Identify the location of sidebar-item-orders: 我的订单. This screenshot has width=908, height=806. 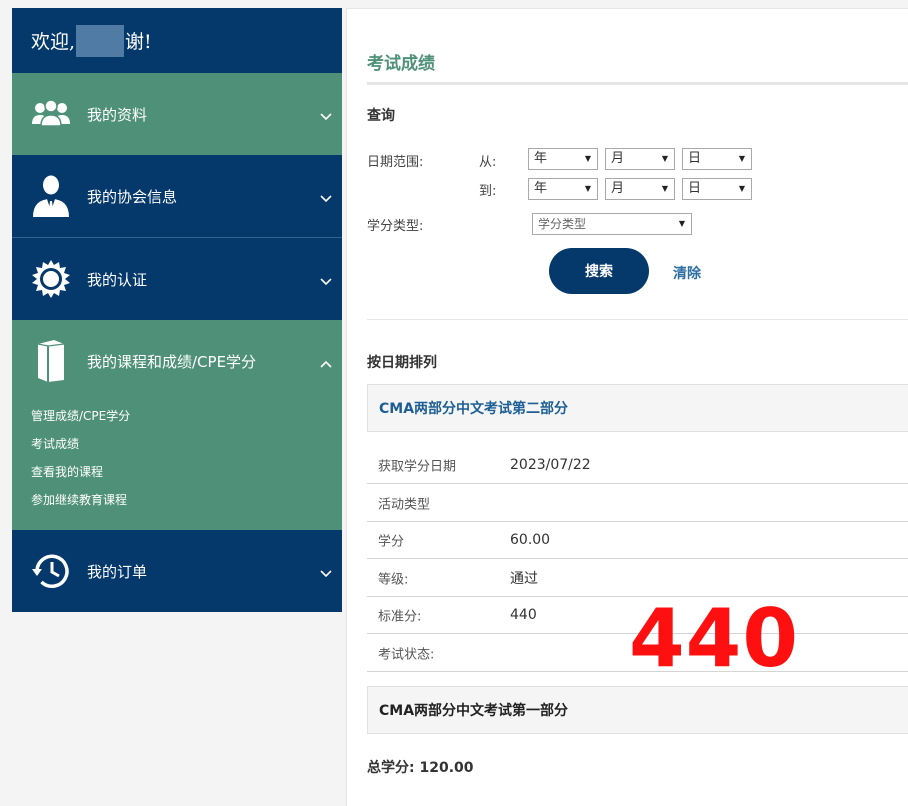
(177, 571).